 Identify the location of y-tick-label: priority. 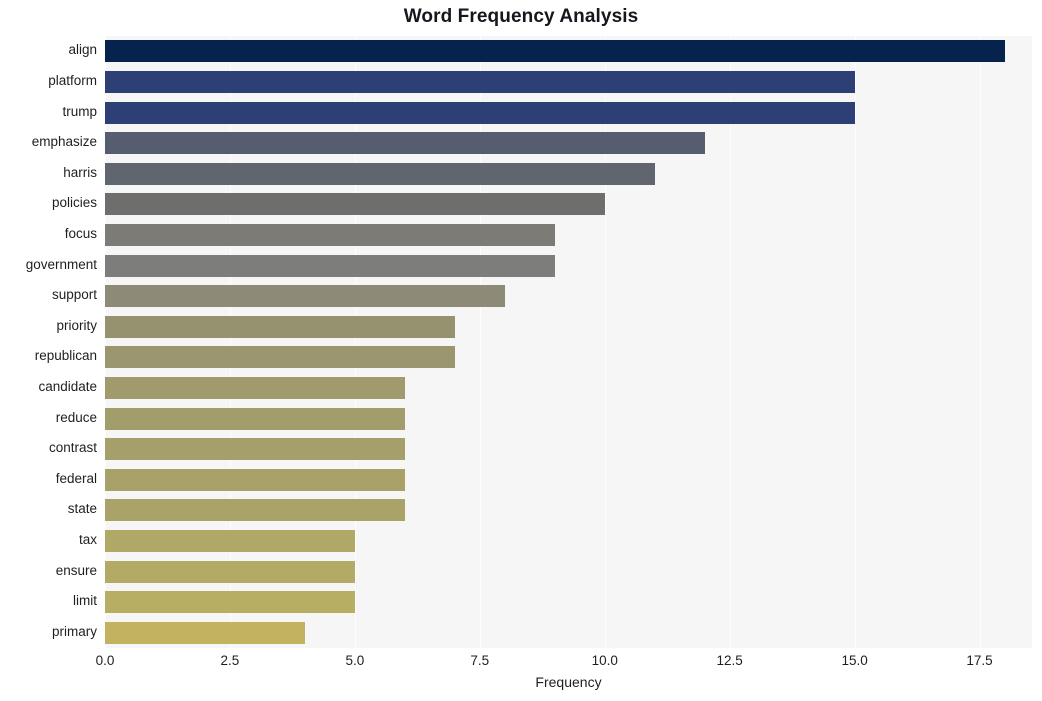
(76, 325).